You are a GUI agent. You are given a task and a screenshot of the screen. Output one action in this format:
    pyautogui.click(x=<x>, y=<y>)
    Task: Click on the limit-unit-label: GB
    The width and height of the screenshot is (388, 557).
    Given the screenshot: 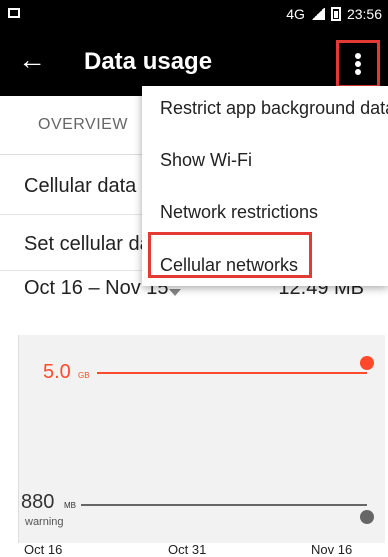 What is the action you would take?
    pyautogui.click(x=84, y=375)
    